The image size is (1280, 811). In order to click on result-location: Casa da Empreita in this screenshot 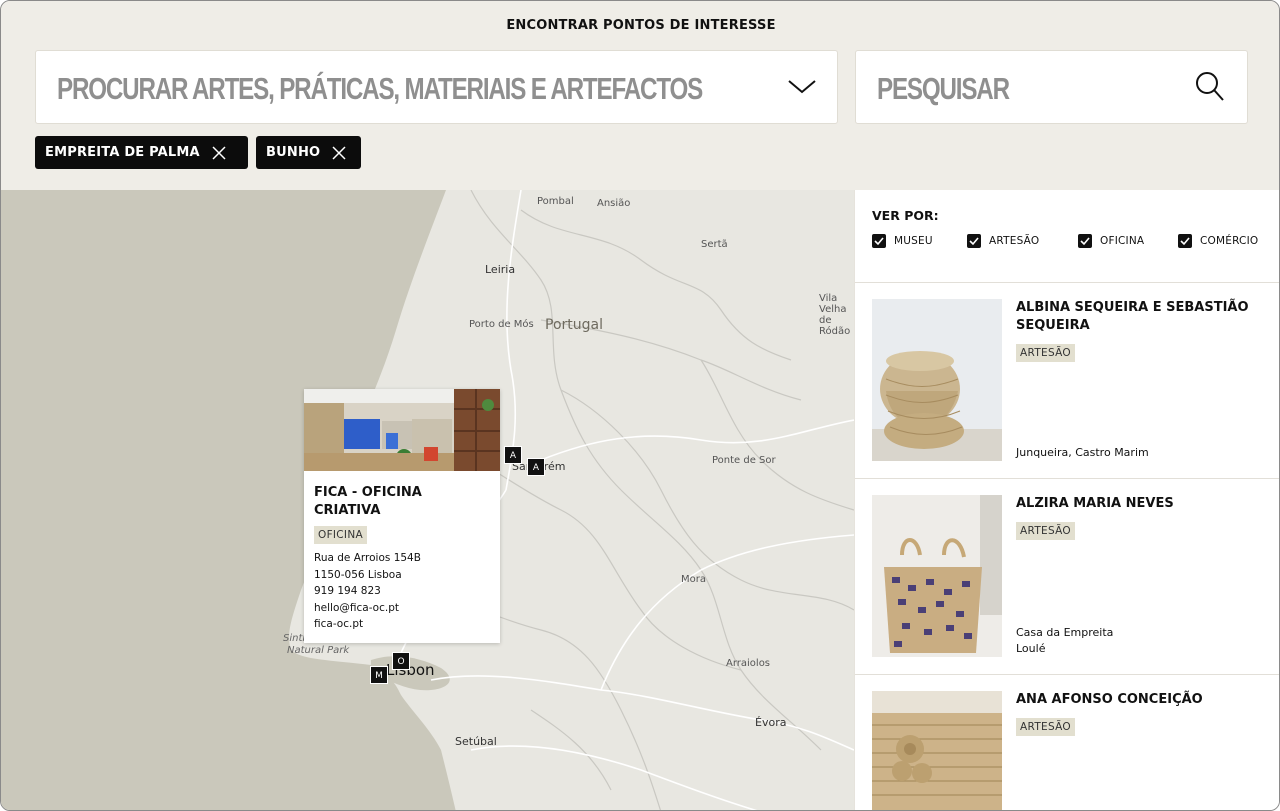, I will do `click(1065, 632)`.